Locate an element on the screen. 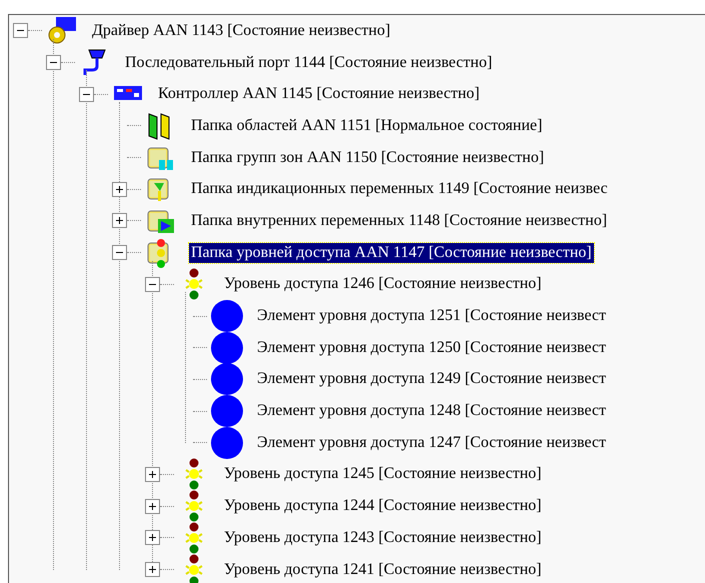 The width and height of the screenshot is (705, 583). tree-item: Папка уровней доступа AAN 1147 [Состояние неизвестно] is located at coordinates (391, 252).